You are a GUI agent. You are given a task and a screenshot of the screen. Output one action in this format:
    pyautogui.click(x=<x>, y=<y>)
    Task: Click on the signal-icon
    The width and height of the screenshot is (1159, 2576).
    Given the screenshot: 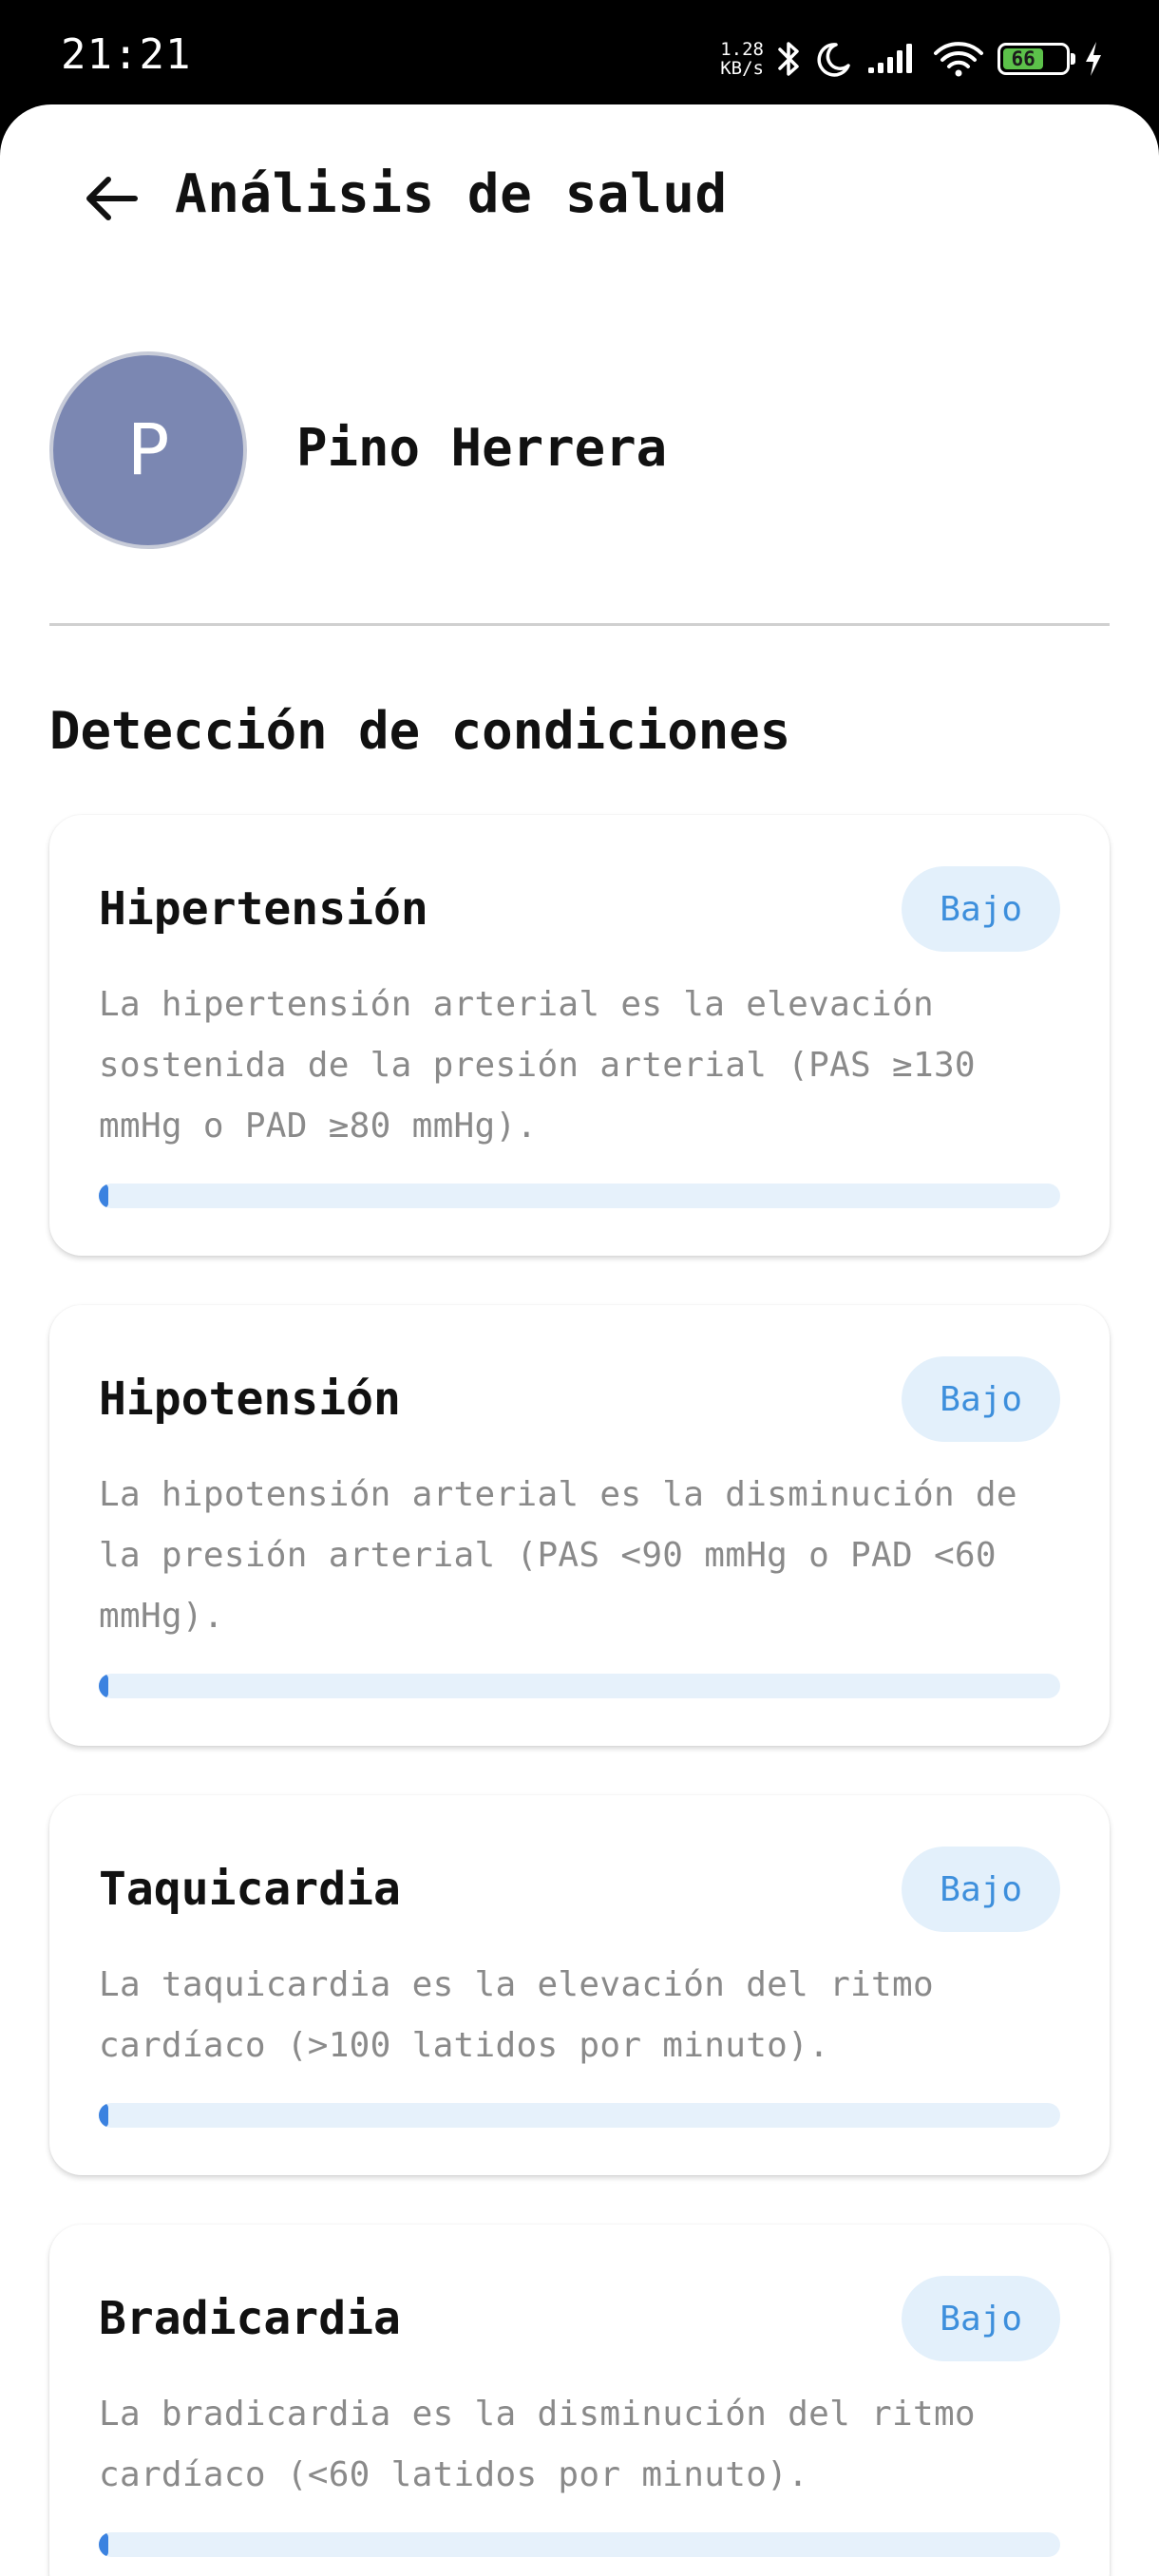 What is the action you would take?
    pyautogui.click(x=893, y=59)
    